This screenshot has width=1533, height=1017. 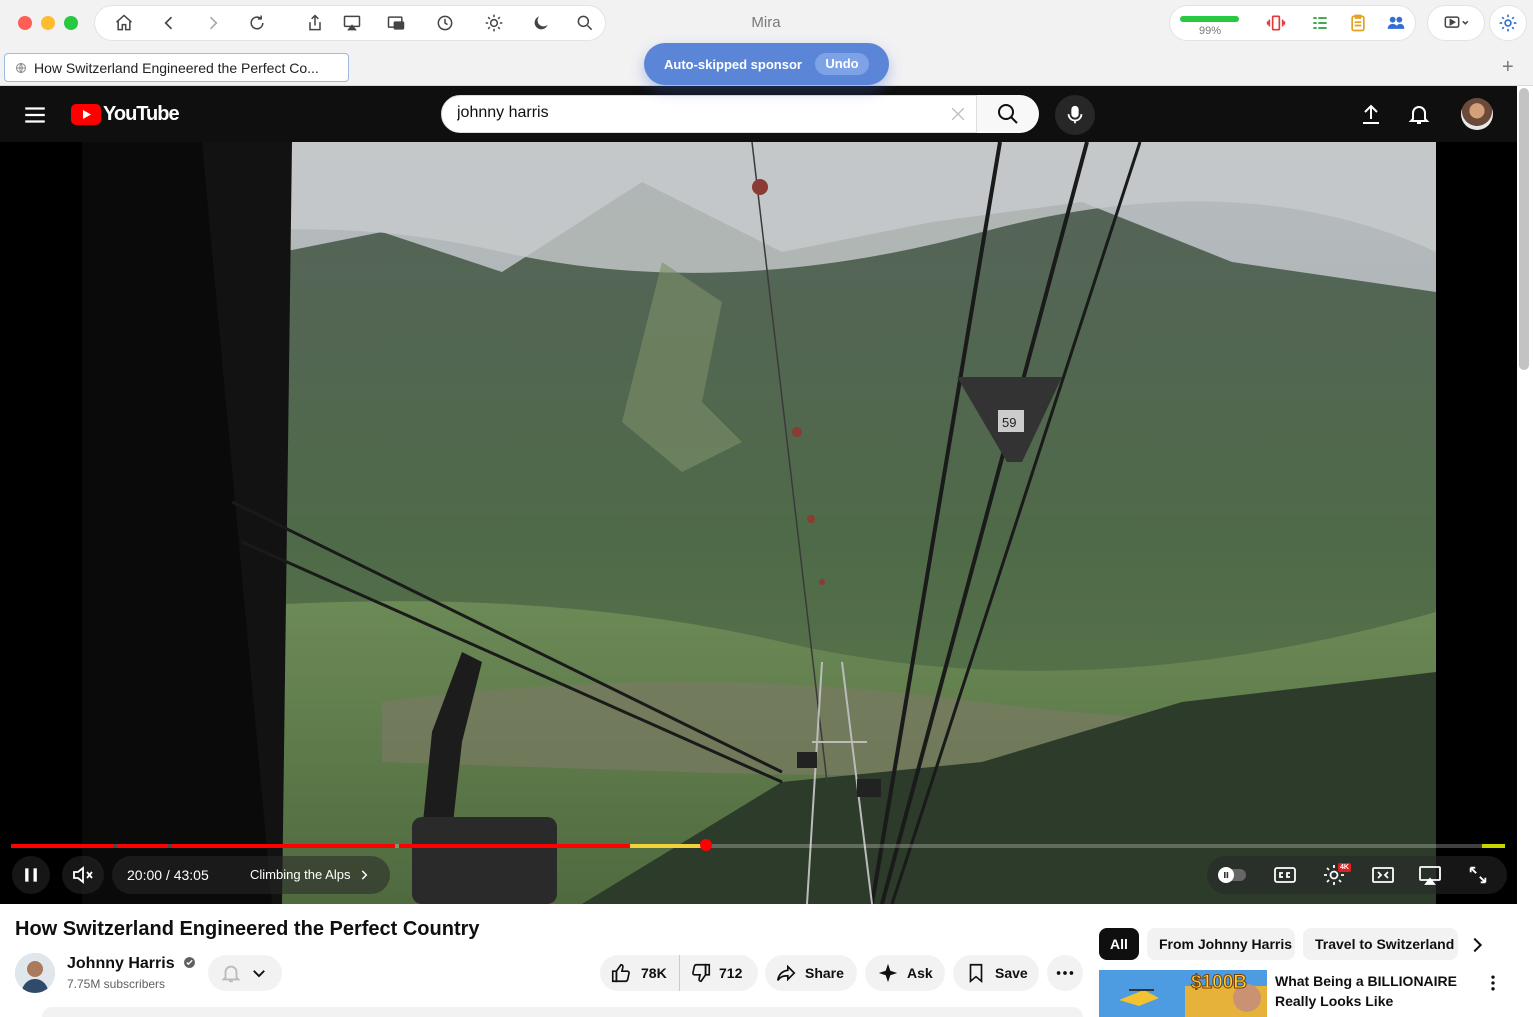 What do you see at coordinates (1009, 422) in the screenshot?
I see `gondola-number-label: 59` at bounding box center [1009, 422].